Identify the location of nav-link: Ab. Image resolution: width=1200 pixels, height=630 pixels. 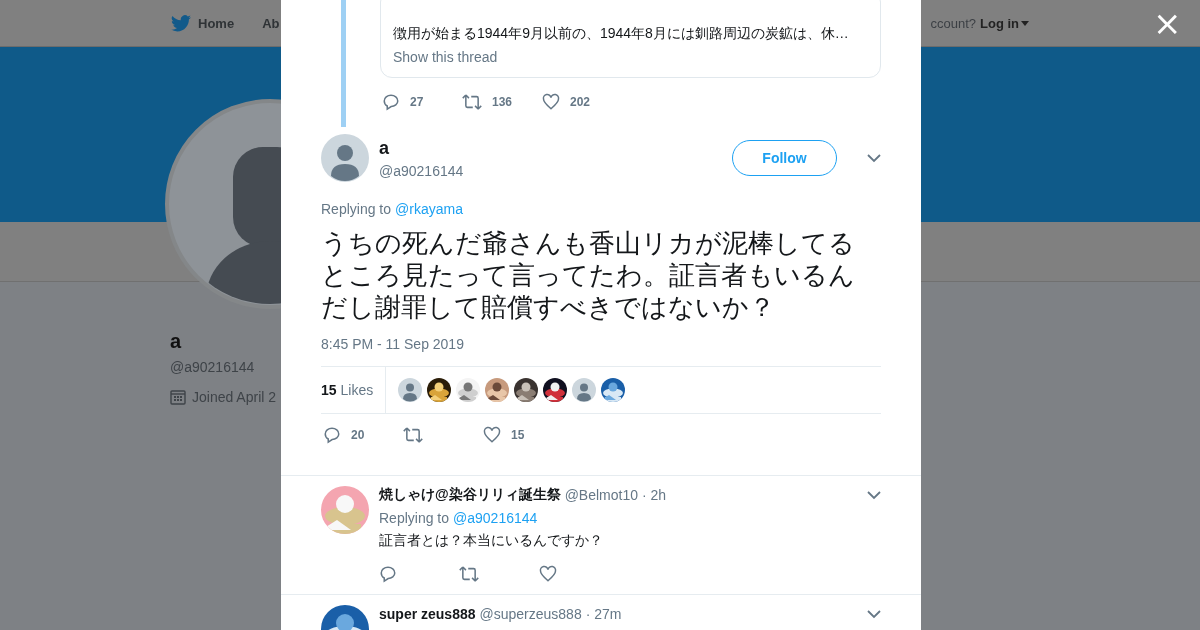
(271, 23).